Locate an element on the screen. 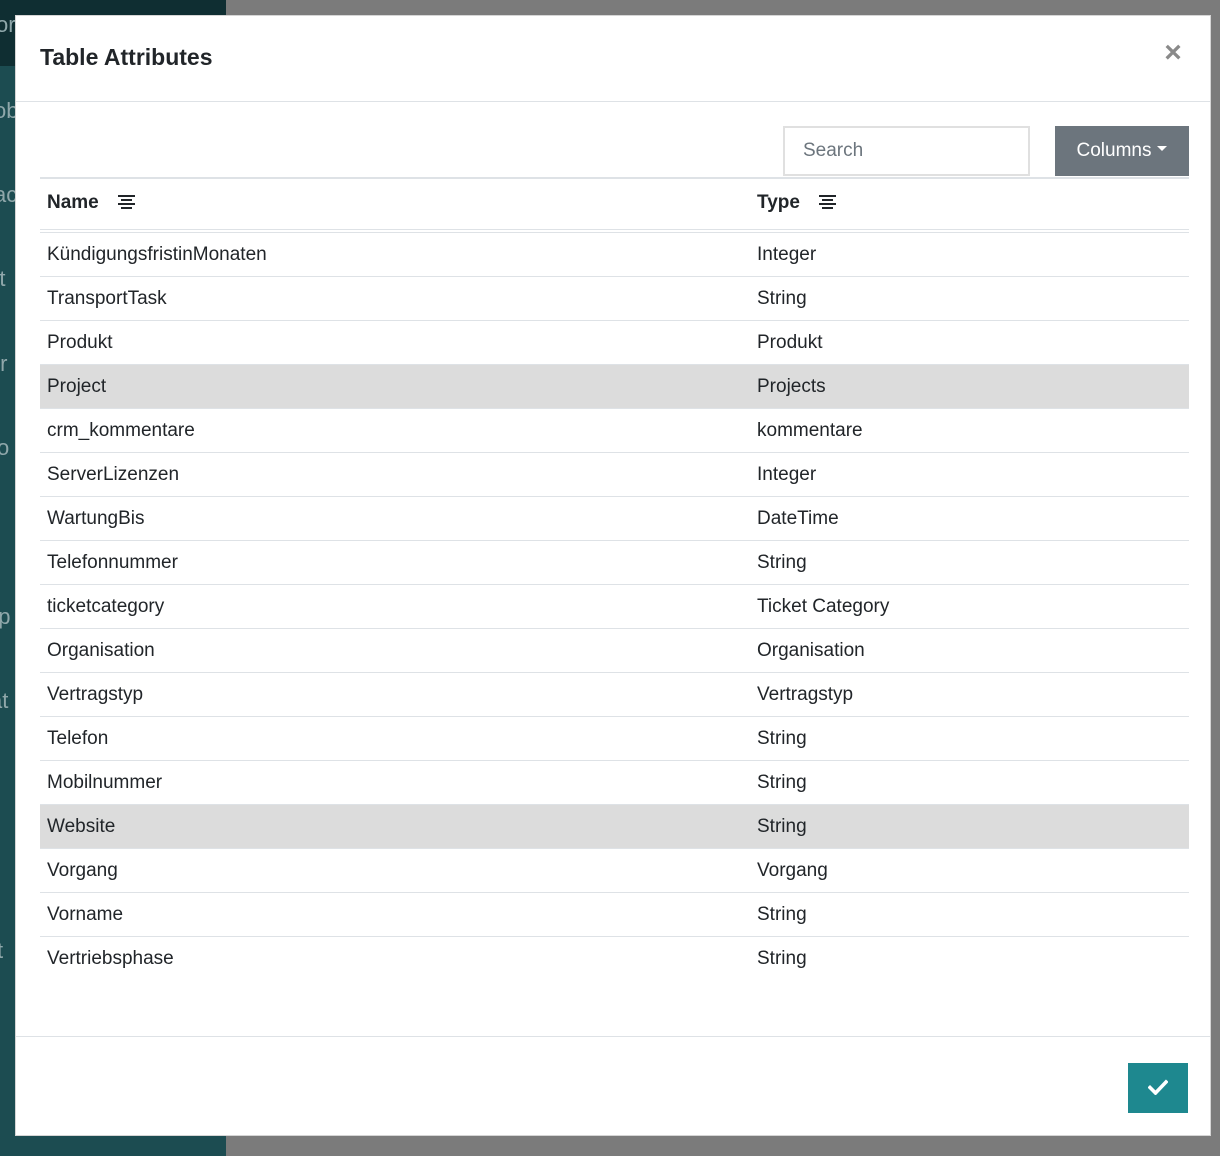 The height and width of the screenshot is (1156, 1220). attribute-name-cell: ServerLizenzen is located at coordinates (395, 474).